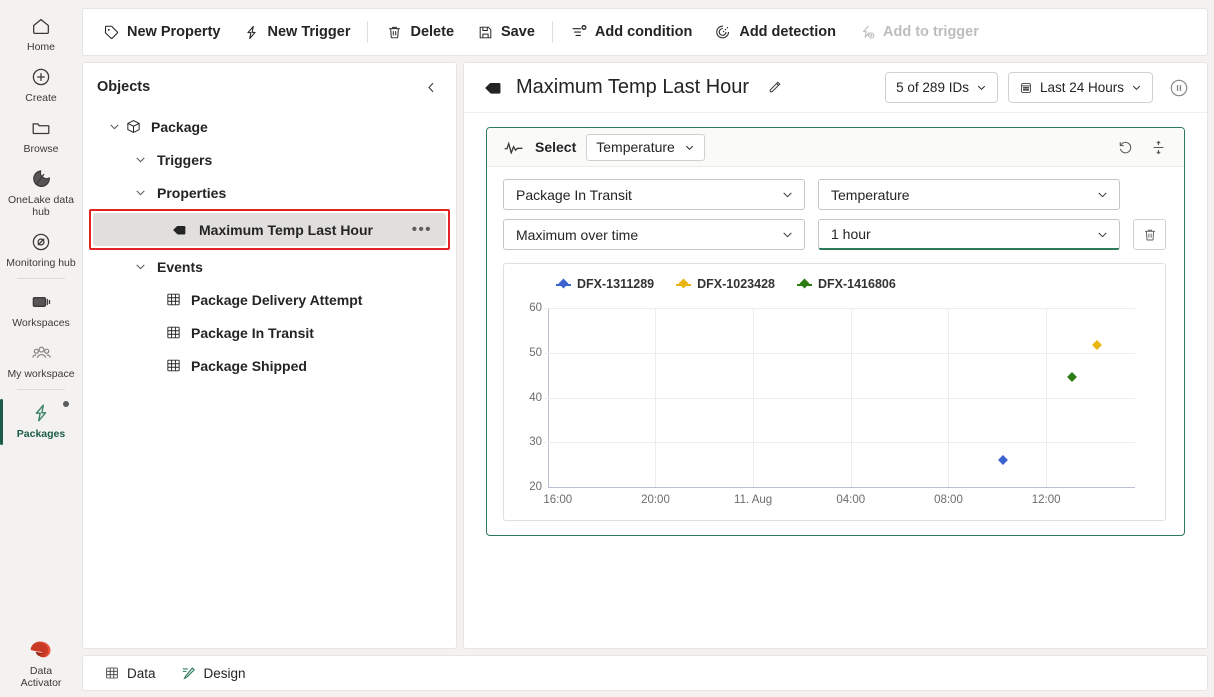 This screenshot has width=1214, height=697. I want to click on new-property-button: New Property, so click(161, 32).